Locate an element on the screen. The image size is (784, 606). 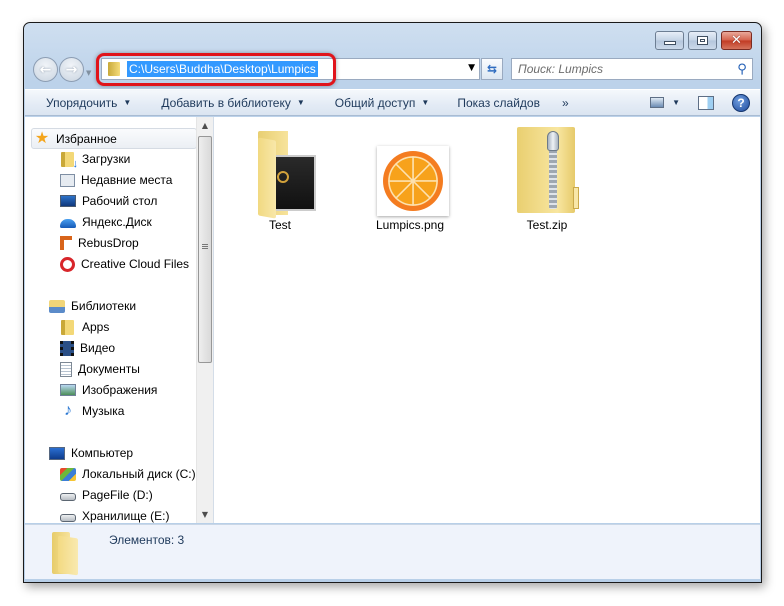
maximize-button is located at coordinates (702, 40).